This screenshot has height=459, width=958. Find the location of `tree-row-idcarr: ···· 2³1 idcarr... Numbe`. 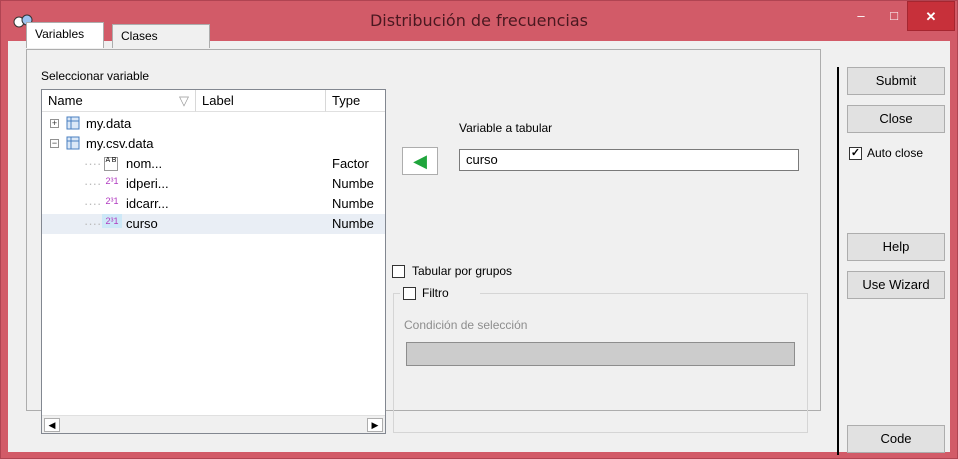

tree-row-idcarr: ···· 2³1 idcarr... Numbe is located at coordinates (213, 204).